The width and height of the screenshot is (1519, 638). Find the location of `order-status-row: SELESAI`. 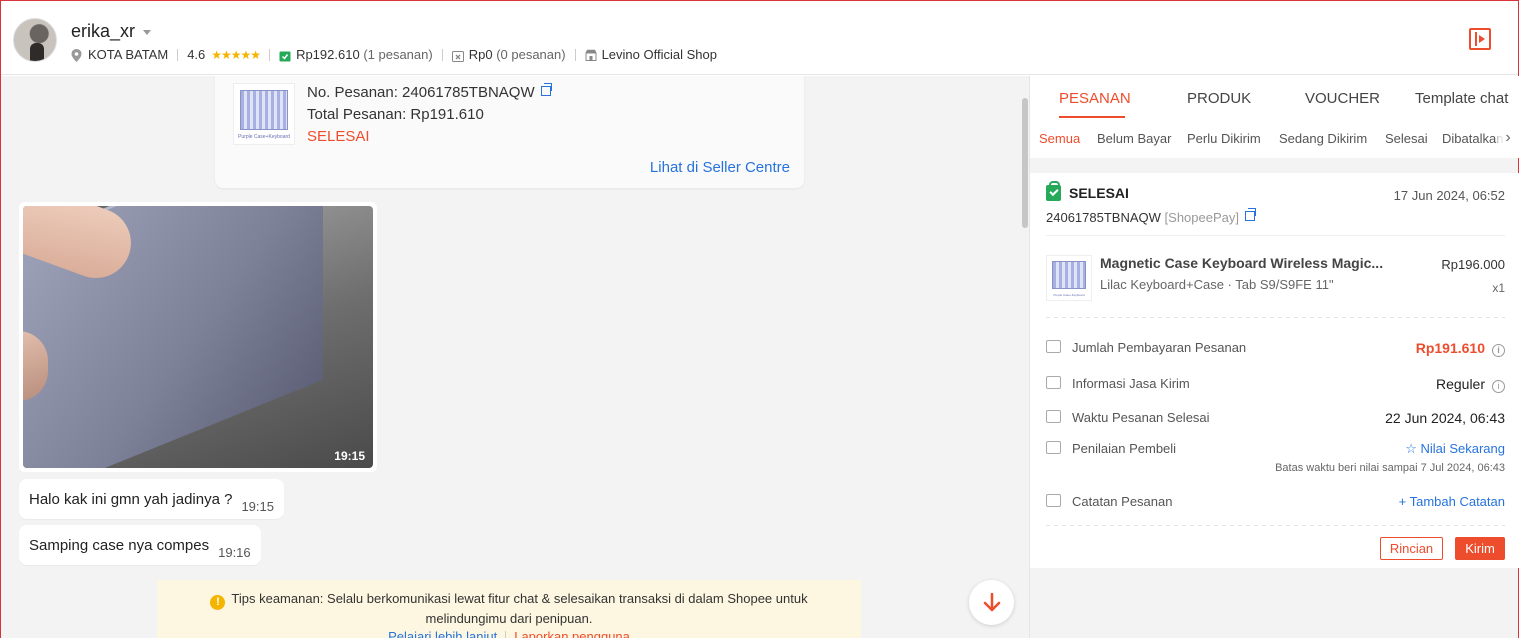

order-status-row: SELESAI is located at coordinates (1087, 191).